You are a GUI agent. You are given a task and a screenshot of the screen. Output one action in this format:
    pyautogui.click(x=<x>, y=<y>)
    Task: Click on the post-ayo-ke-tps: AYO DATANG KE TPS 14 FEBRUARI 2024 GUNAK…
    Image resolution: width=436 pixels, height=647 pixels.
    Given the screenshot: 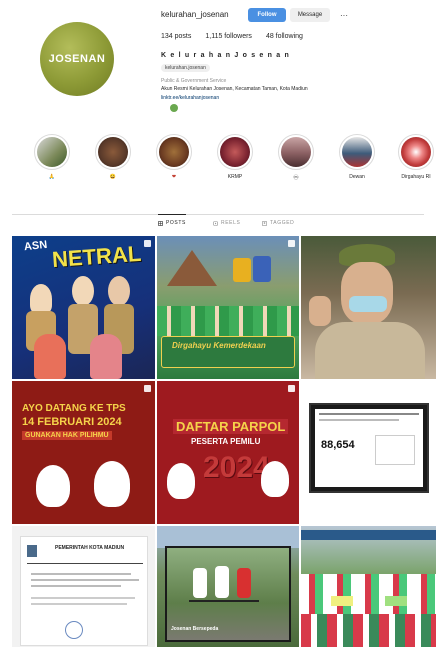 What is the action you would take?
    pyautogui.click(x=83, y=452)
    